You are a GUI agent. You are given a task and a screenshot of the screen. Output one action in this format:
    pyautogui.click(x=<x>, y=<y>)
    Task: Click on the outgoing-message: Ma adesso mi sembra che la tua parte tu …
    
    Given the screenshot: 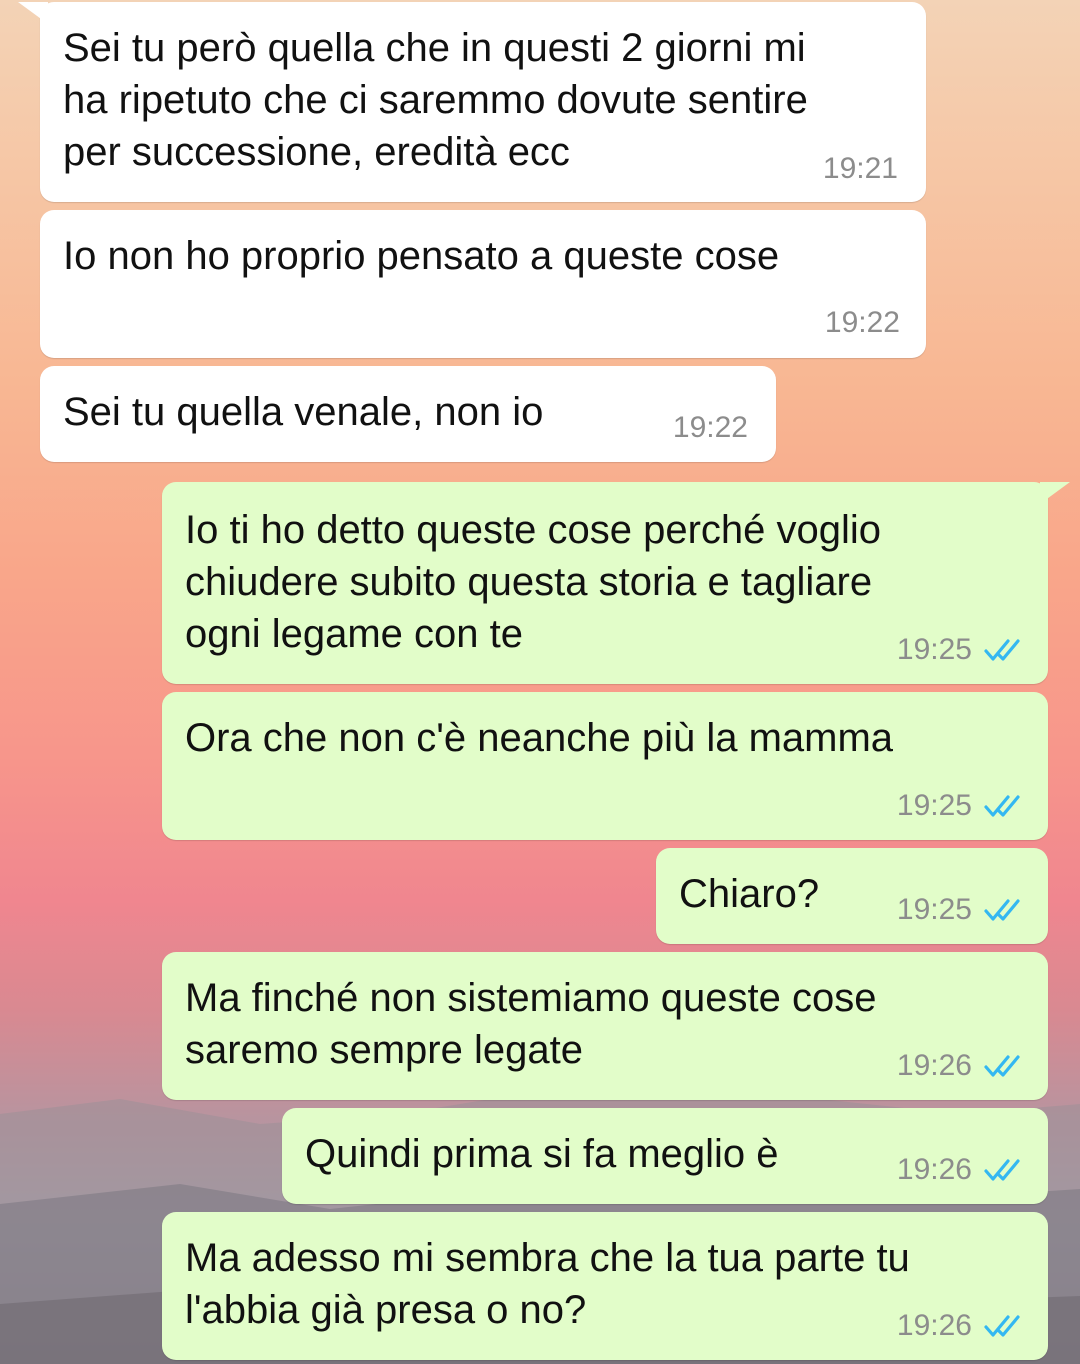 What is the action you would take?
    pyautogui.click(x=605, y=1286)
    